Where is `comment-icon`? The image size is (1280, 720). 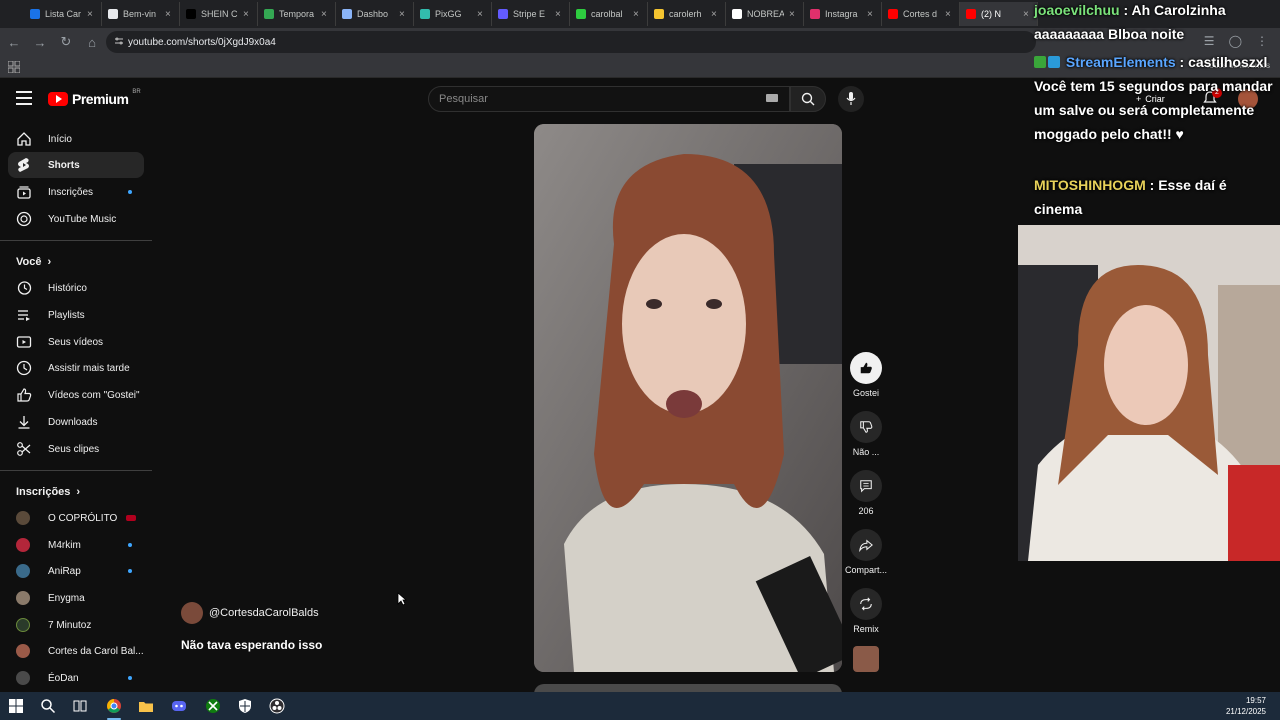
comment-icon is located at coordinates (866, 486).